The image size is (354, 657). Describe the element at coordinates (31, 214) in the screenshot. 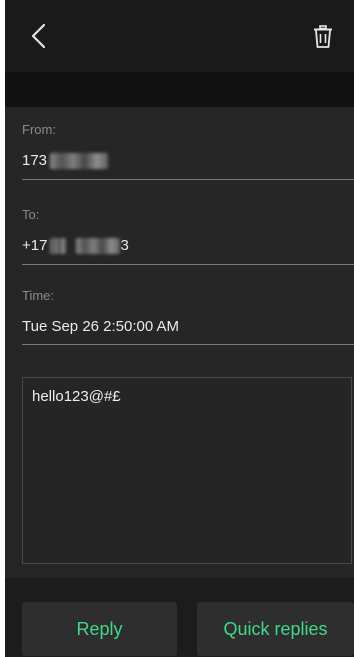

I see `to-label: To:` at that location.